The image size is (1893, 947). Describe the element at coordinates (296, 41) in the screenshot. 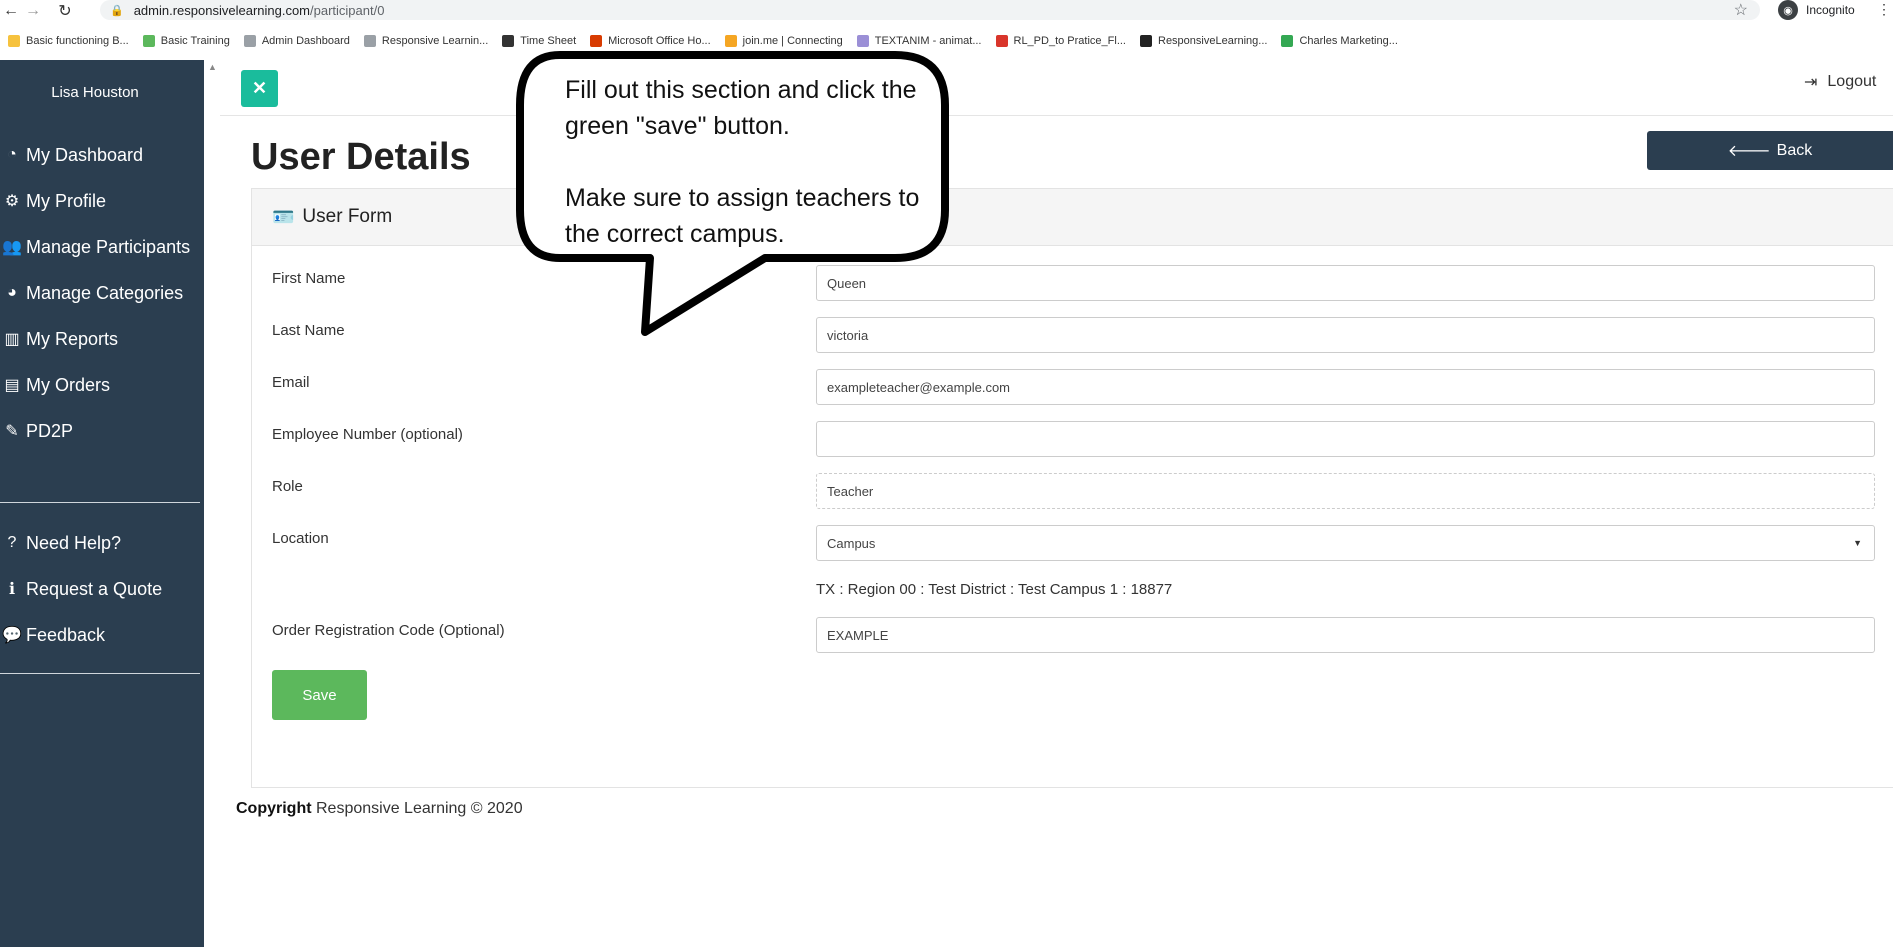

I see `bookmark-item: Admin Dashboard` at that location.